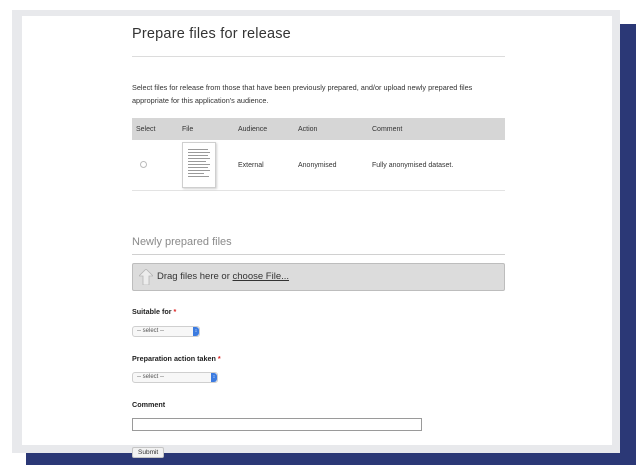 The image size is (636, 471). Describe the element at coordinates (264, 129) in the screenshot. I see `col-header-audience: Audience` at that location.